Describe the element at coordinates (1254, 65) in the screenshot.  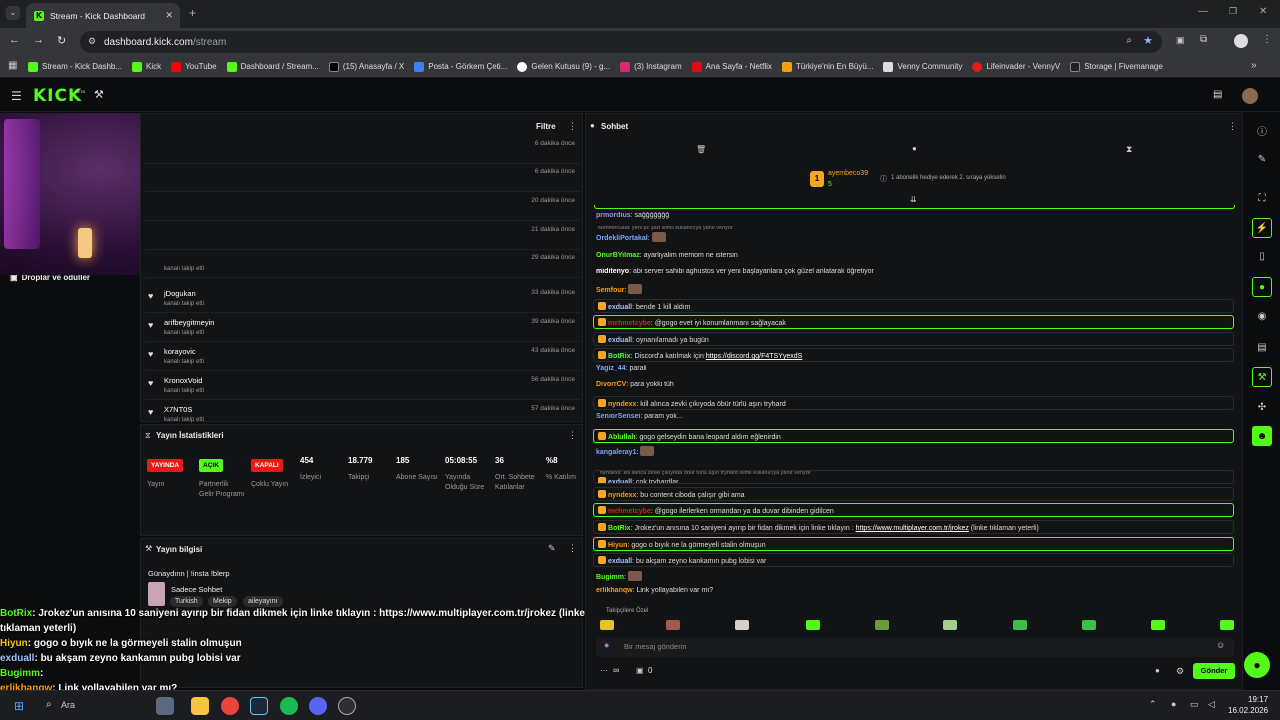
I see `more-bookmarks-icon: »` at that location.